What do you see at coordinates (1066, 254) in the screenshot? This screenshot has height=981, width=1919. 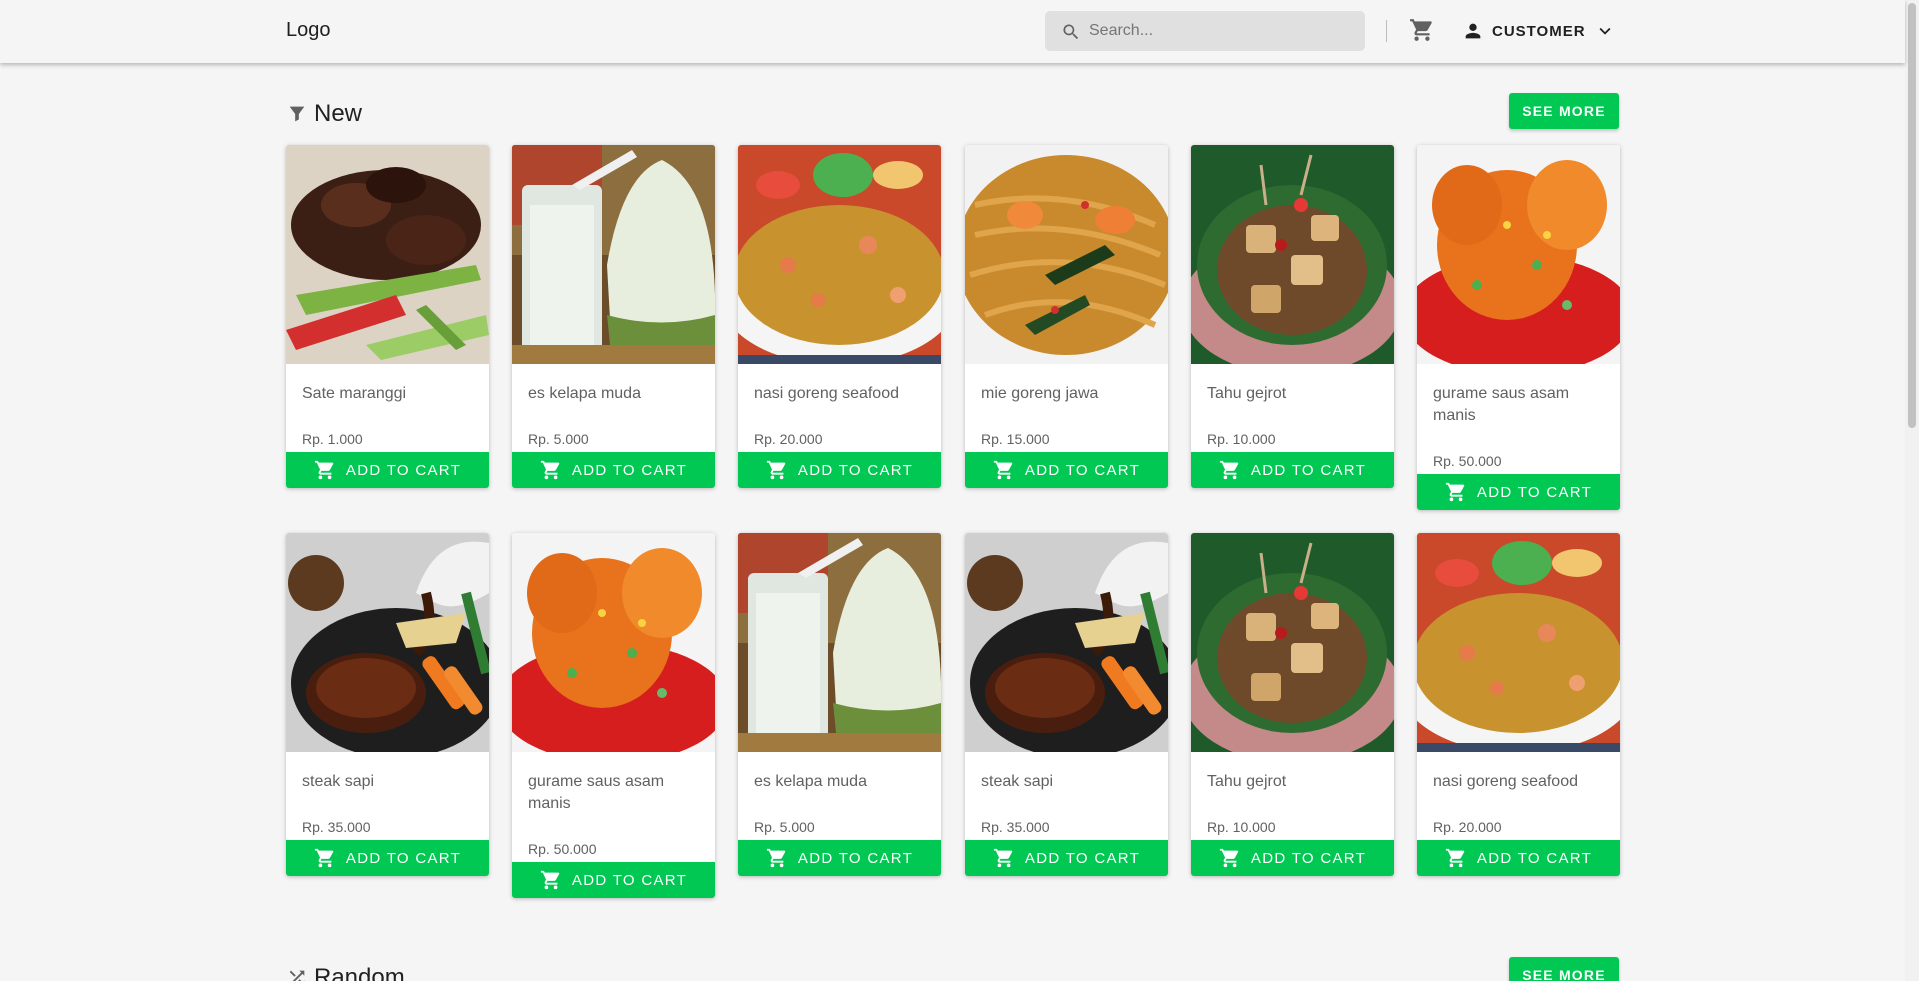 I see `product-image-noodles` at bounding box center [1066, 254].